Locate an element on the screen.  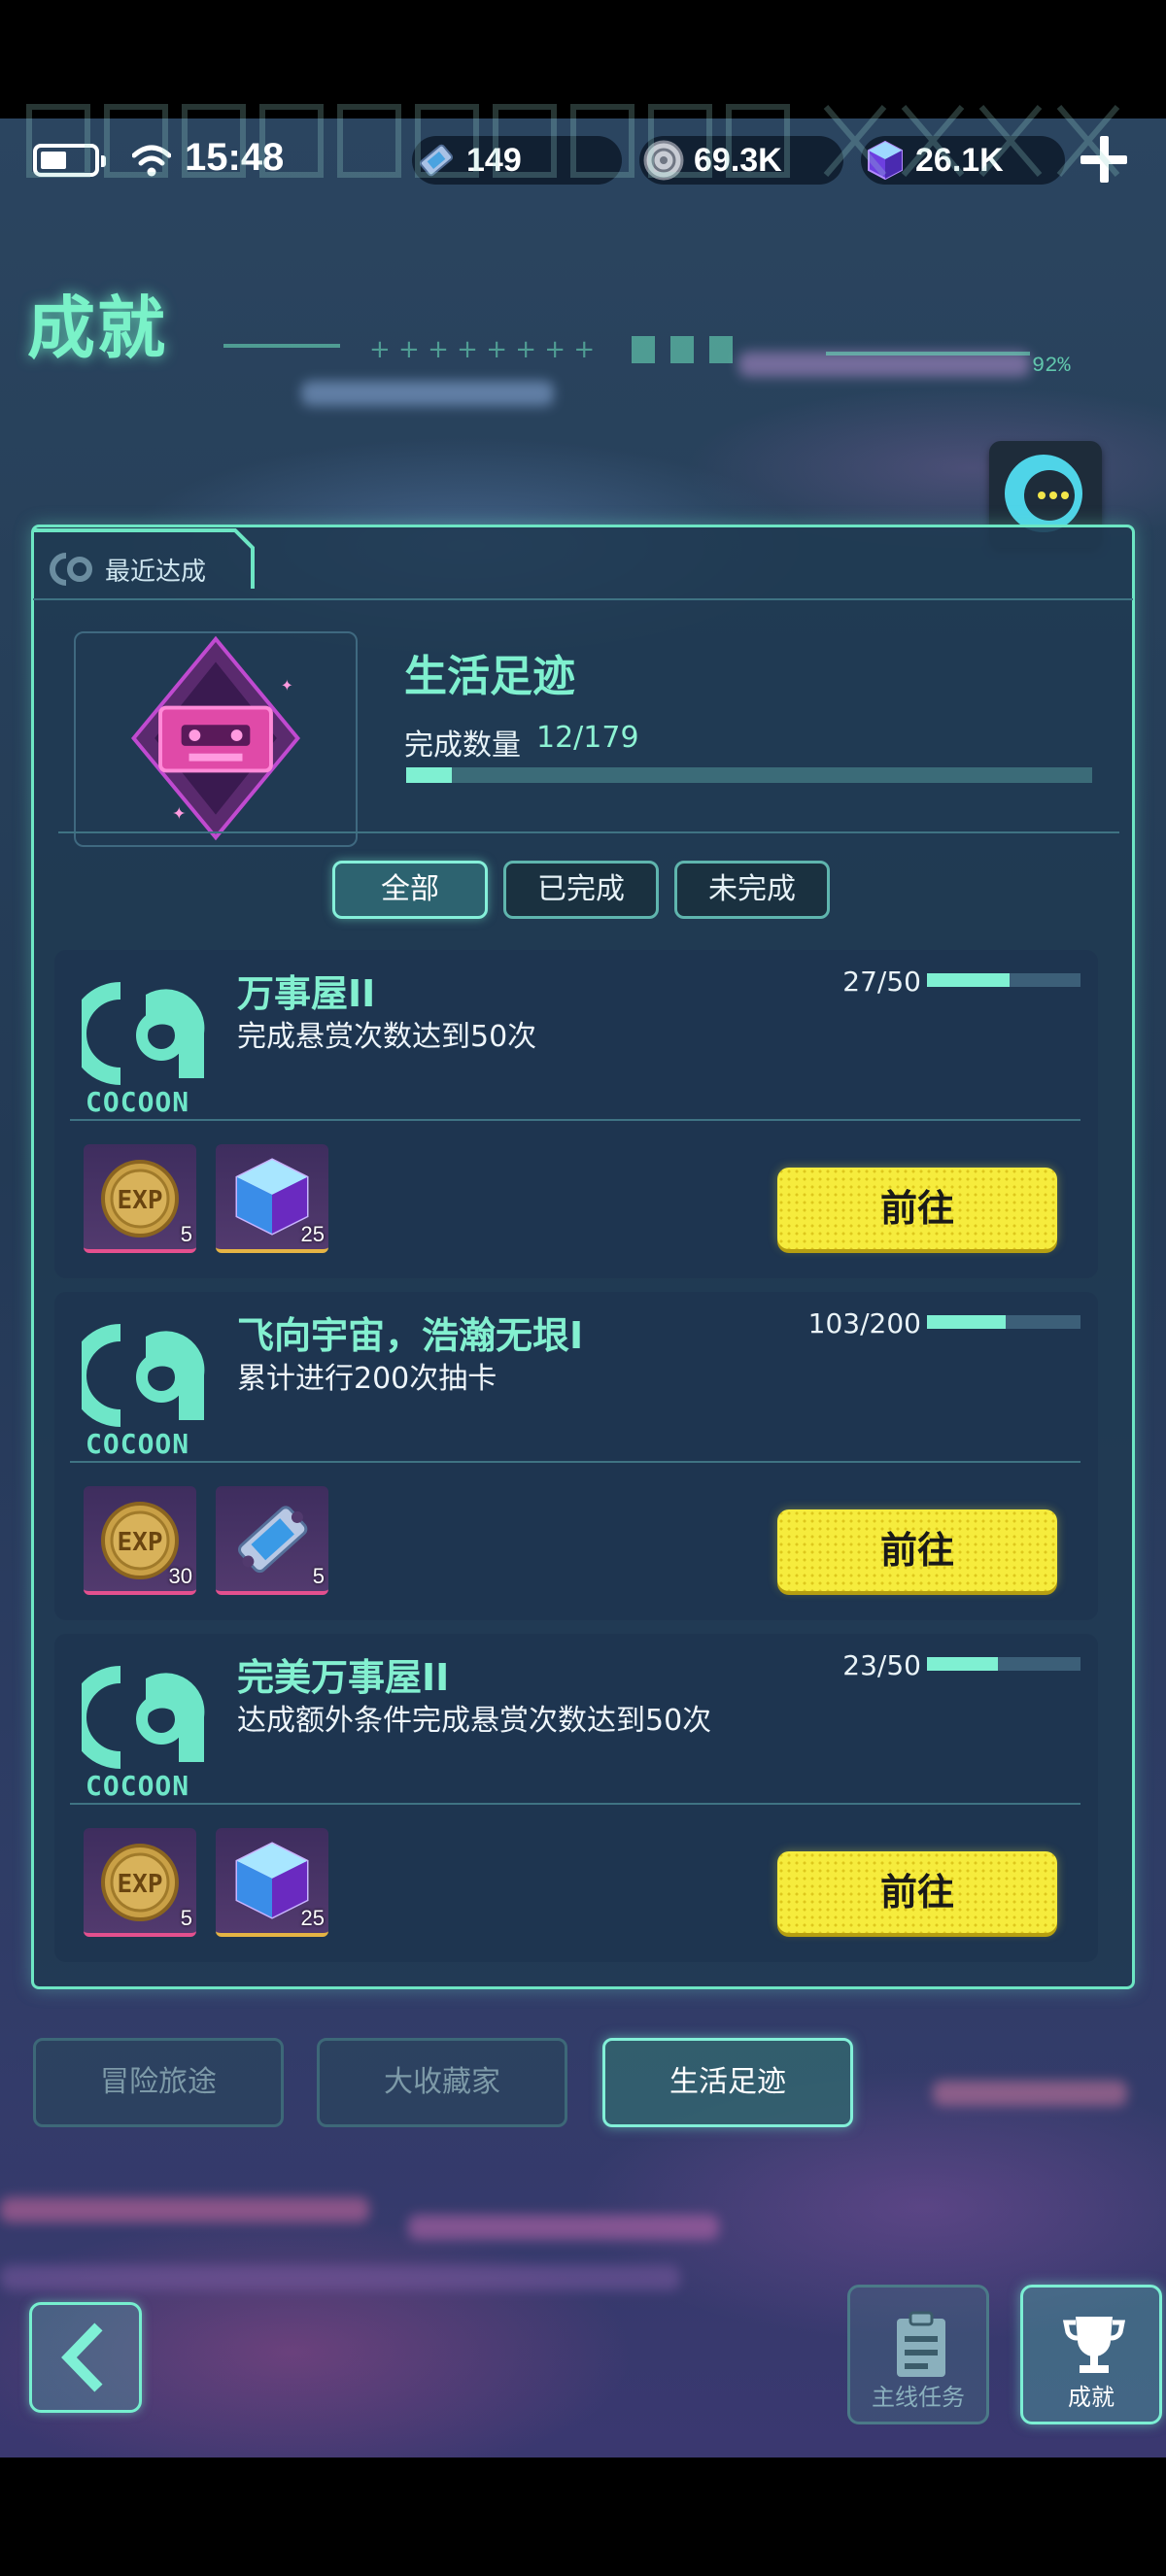
achievement-title: 完美万事屋II is located at coordinates (343, 1677).